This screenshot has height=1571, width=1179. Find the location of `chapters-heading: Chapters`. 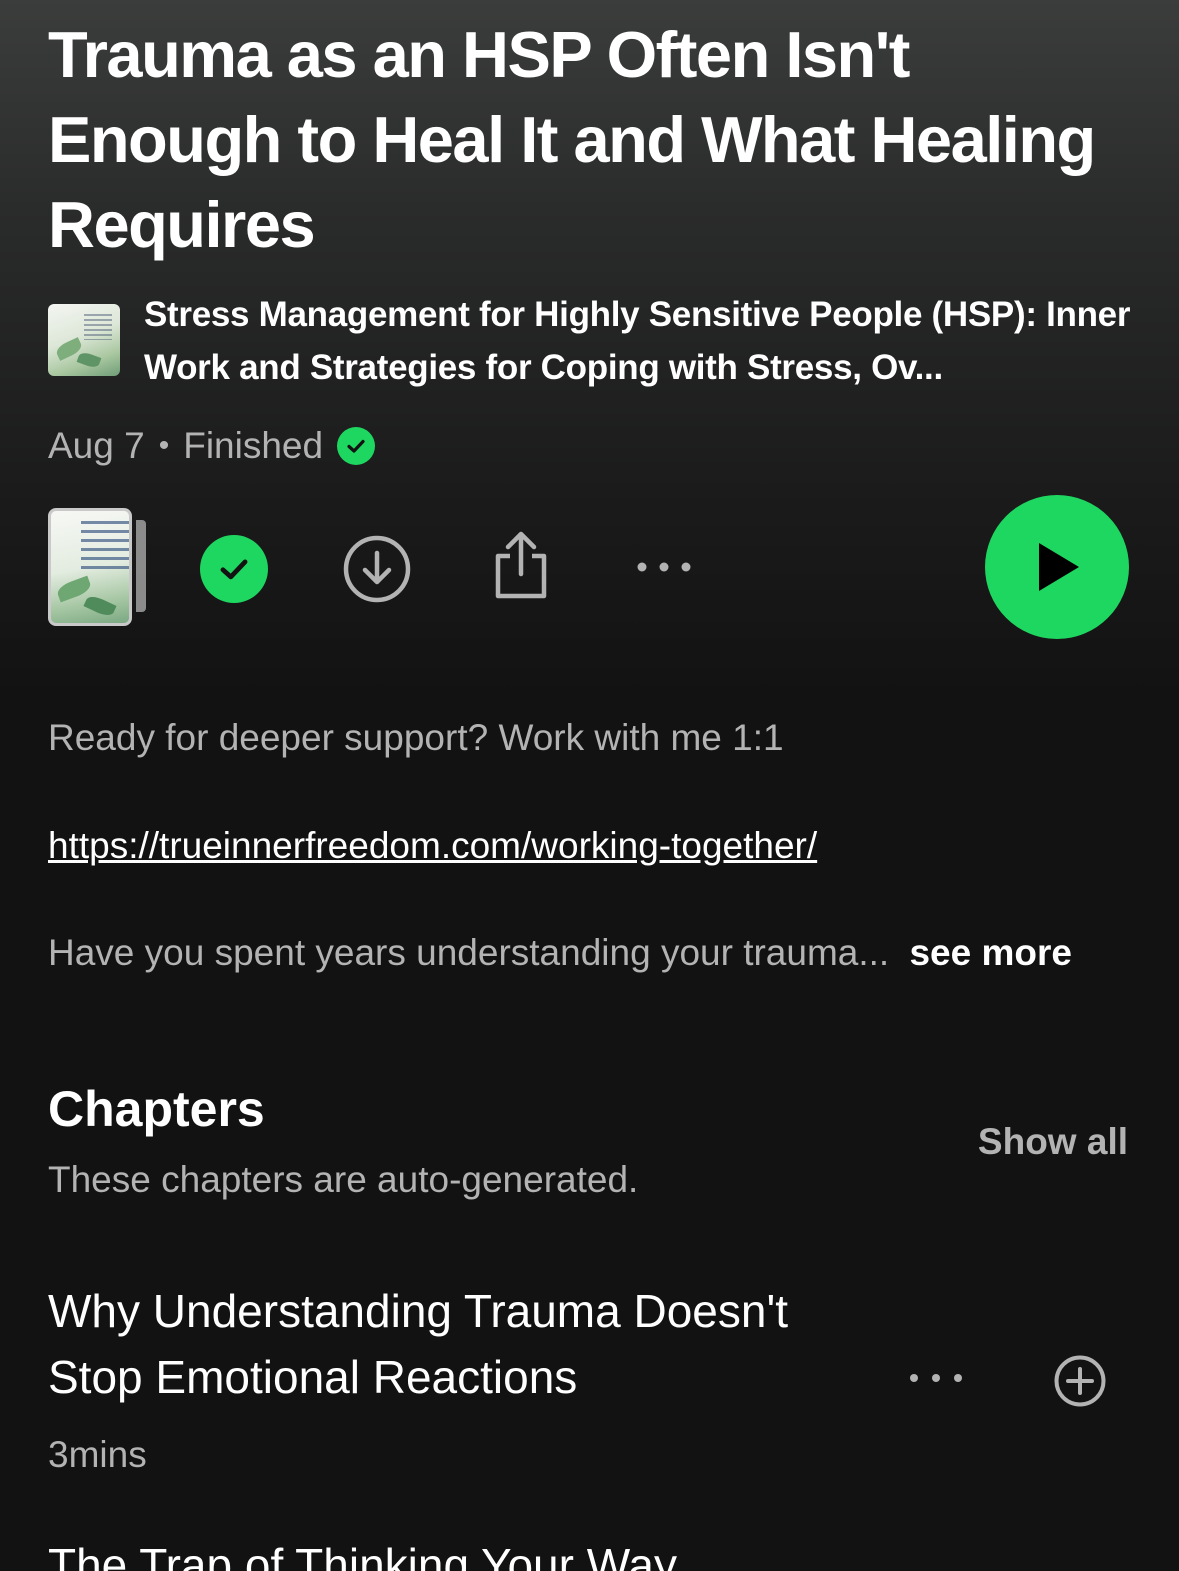

chapters-heading: Chapters is located at coordinates (156, 1109).